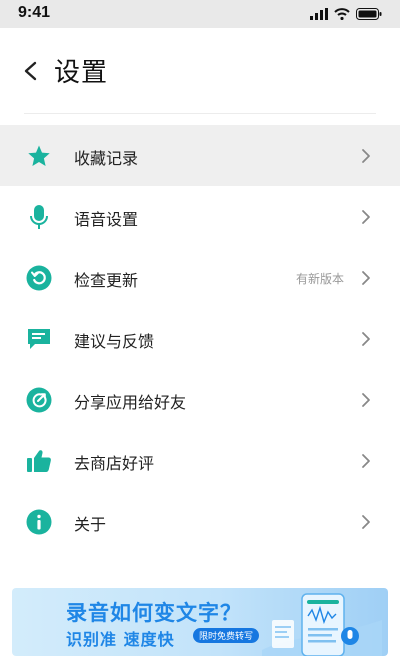 The width and height of the screenshot is (400, 666). I want to click on battery-icon, so click(369, 14).